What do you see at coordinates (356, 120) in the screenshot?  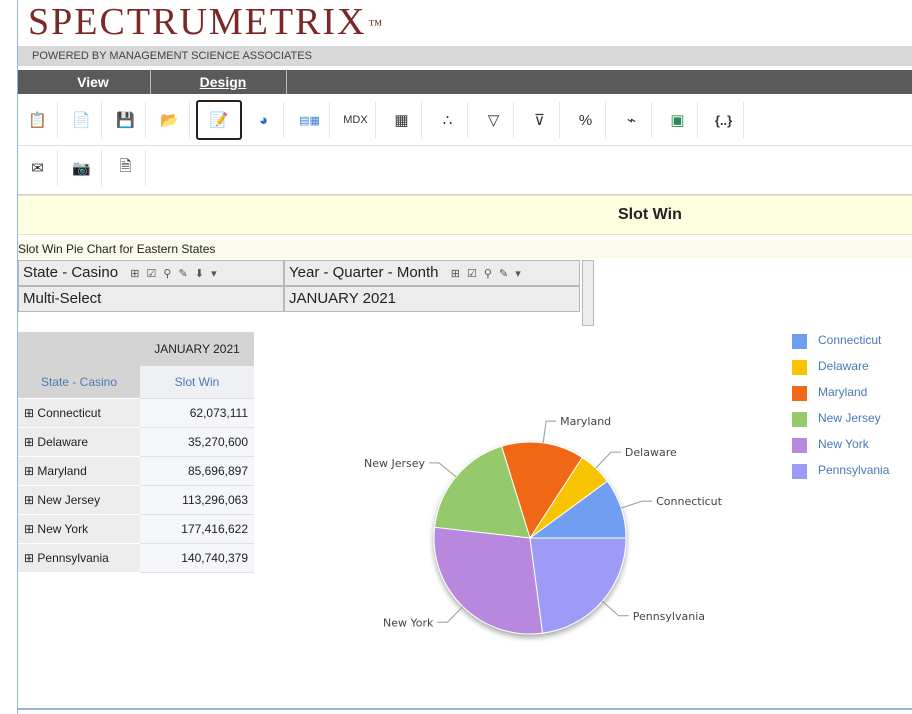 I see `mdx-button: MDX` at bounding box center [356, 120].